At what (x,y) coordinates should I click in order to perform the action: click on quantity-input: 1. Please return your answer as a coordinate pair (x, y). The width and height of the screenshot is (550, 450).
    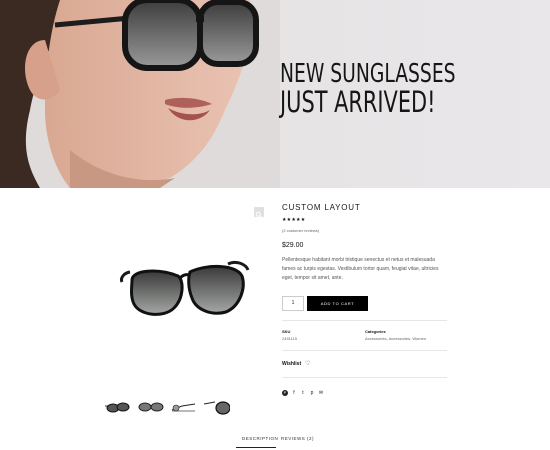
    Looking at the image, I should click on (293, 303).